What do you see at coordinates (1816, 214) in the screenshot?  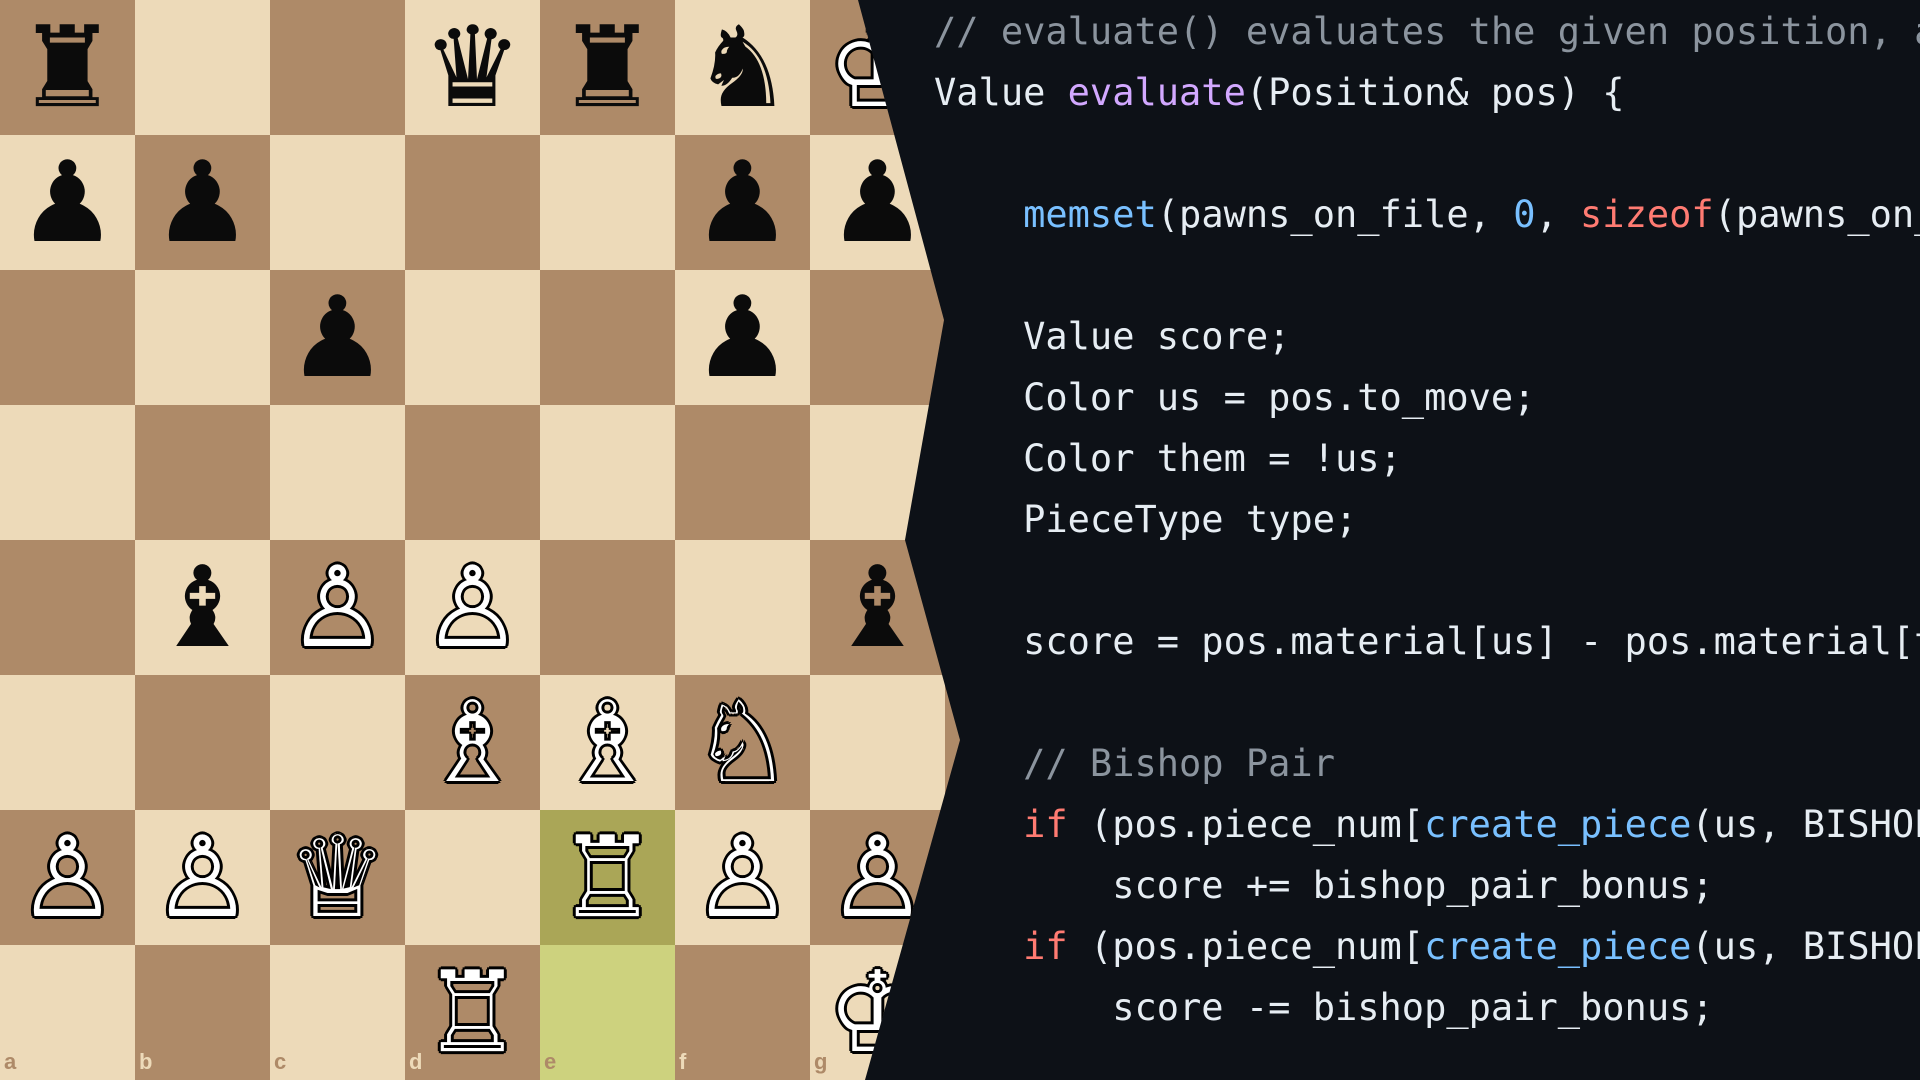 I see `code-token-plain: (pawns_on_` at bounding box center [1816, 214].